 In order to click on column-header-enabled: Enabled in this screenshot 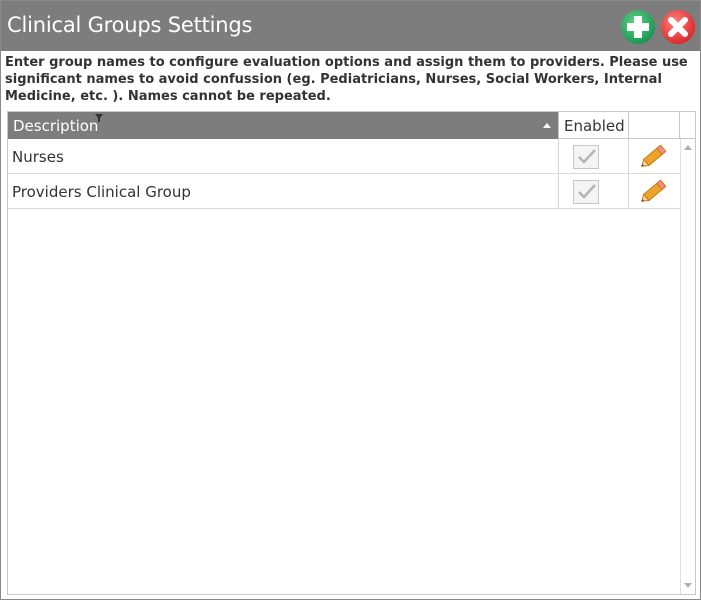, I will do `click(594, 125)`.